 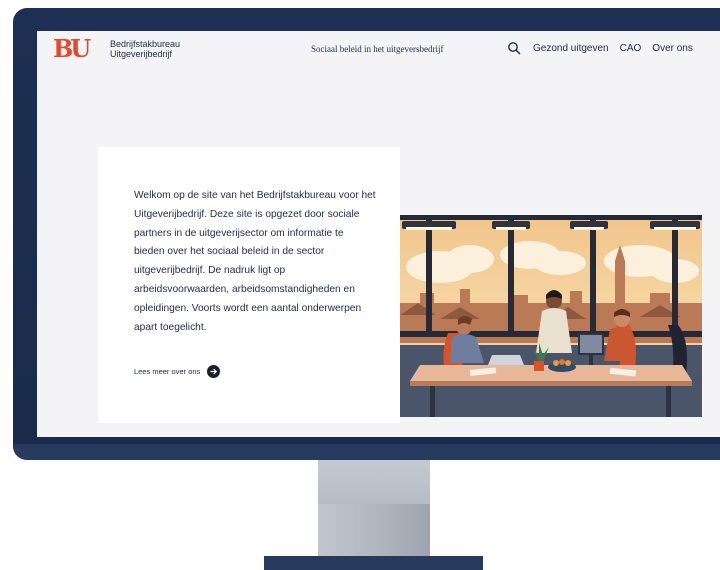 I want to click on nav-item-over-ons: Over ons, so click(x=672, y=48).